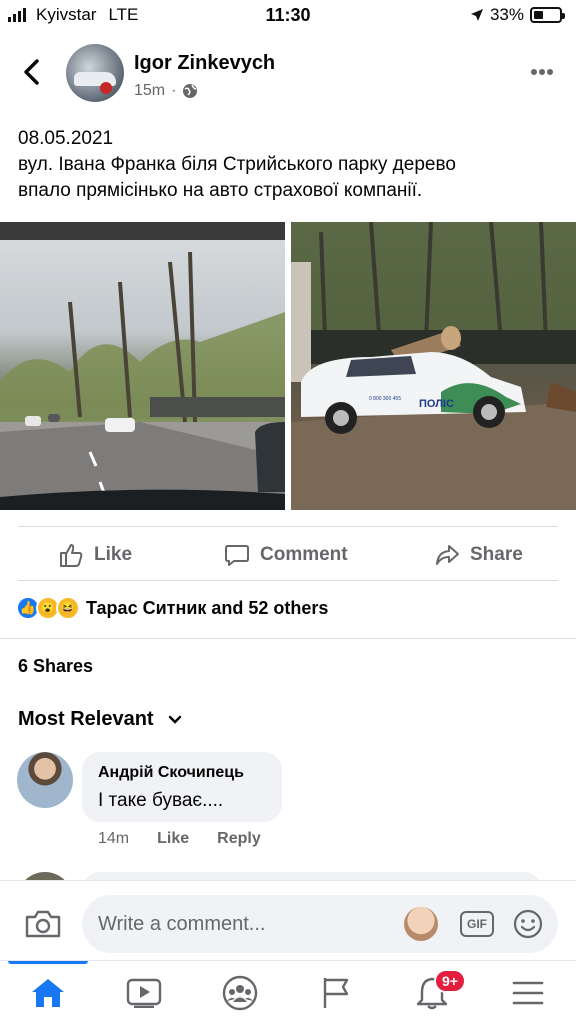 The image size is (576, 1025). What do you see at coordinates (237, 555) in the screenshot?
I see `comment-icon` at bounding box center [237, 555].